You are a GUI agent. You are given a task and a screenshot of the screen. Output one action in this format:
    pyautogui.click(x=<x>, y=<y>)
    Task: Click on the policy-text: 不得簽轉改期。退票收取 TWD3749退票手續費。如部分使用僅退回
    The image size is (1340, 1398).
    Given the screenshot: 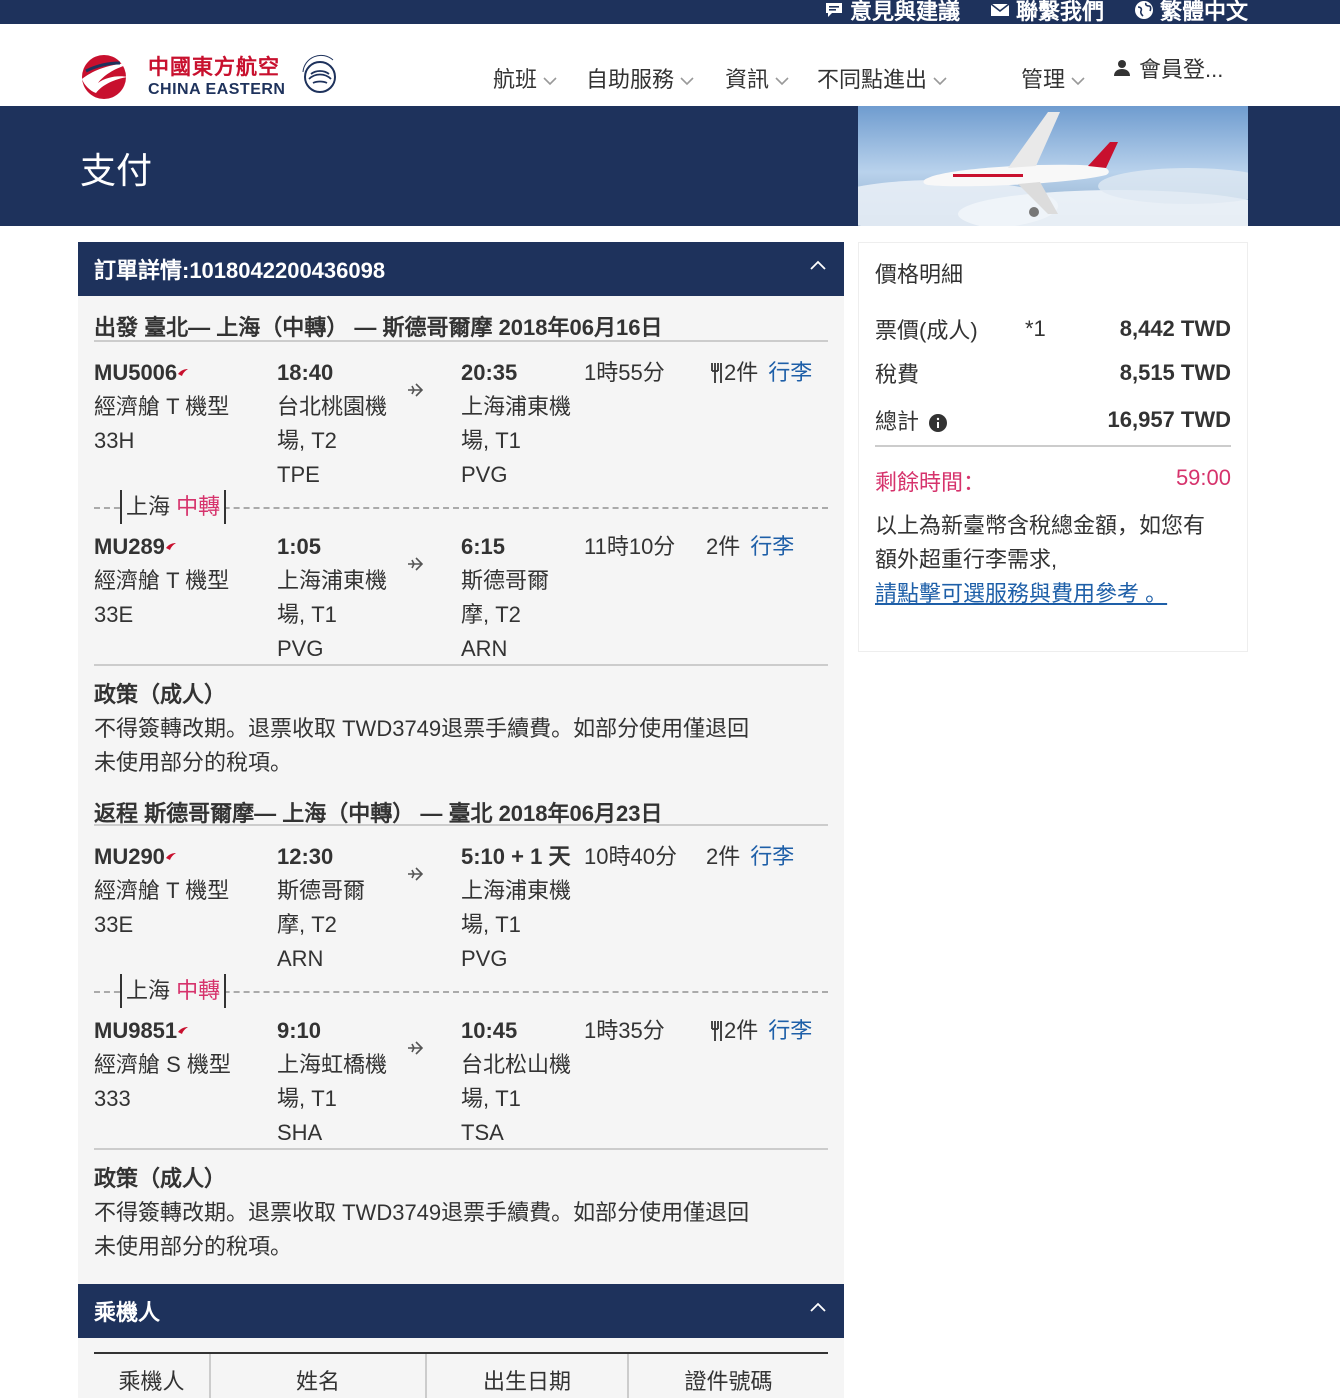 What is the action you would take?
    pyautogui.click(x=422, y=728)
    